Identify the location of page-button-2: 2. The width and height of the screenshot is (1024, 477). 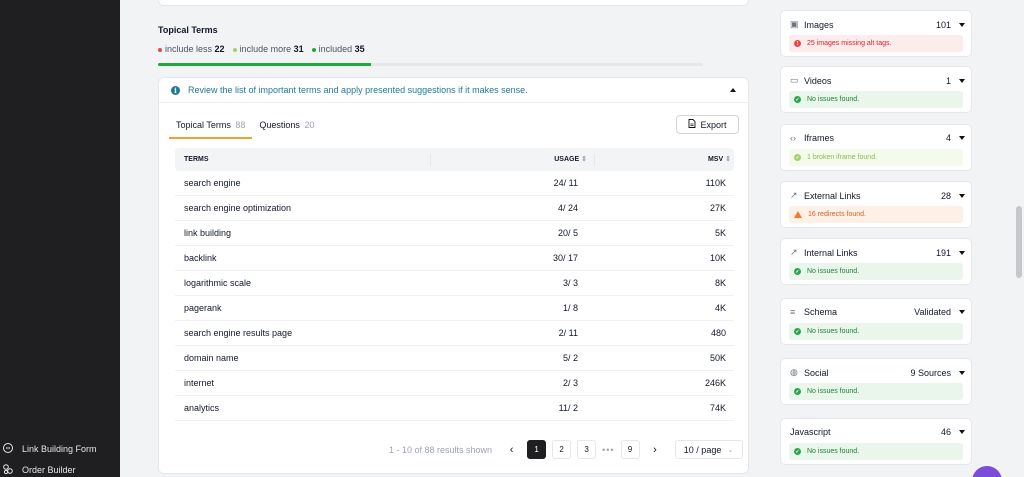
(562, 449).